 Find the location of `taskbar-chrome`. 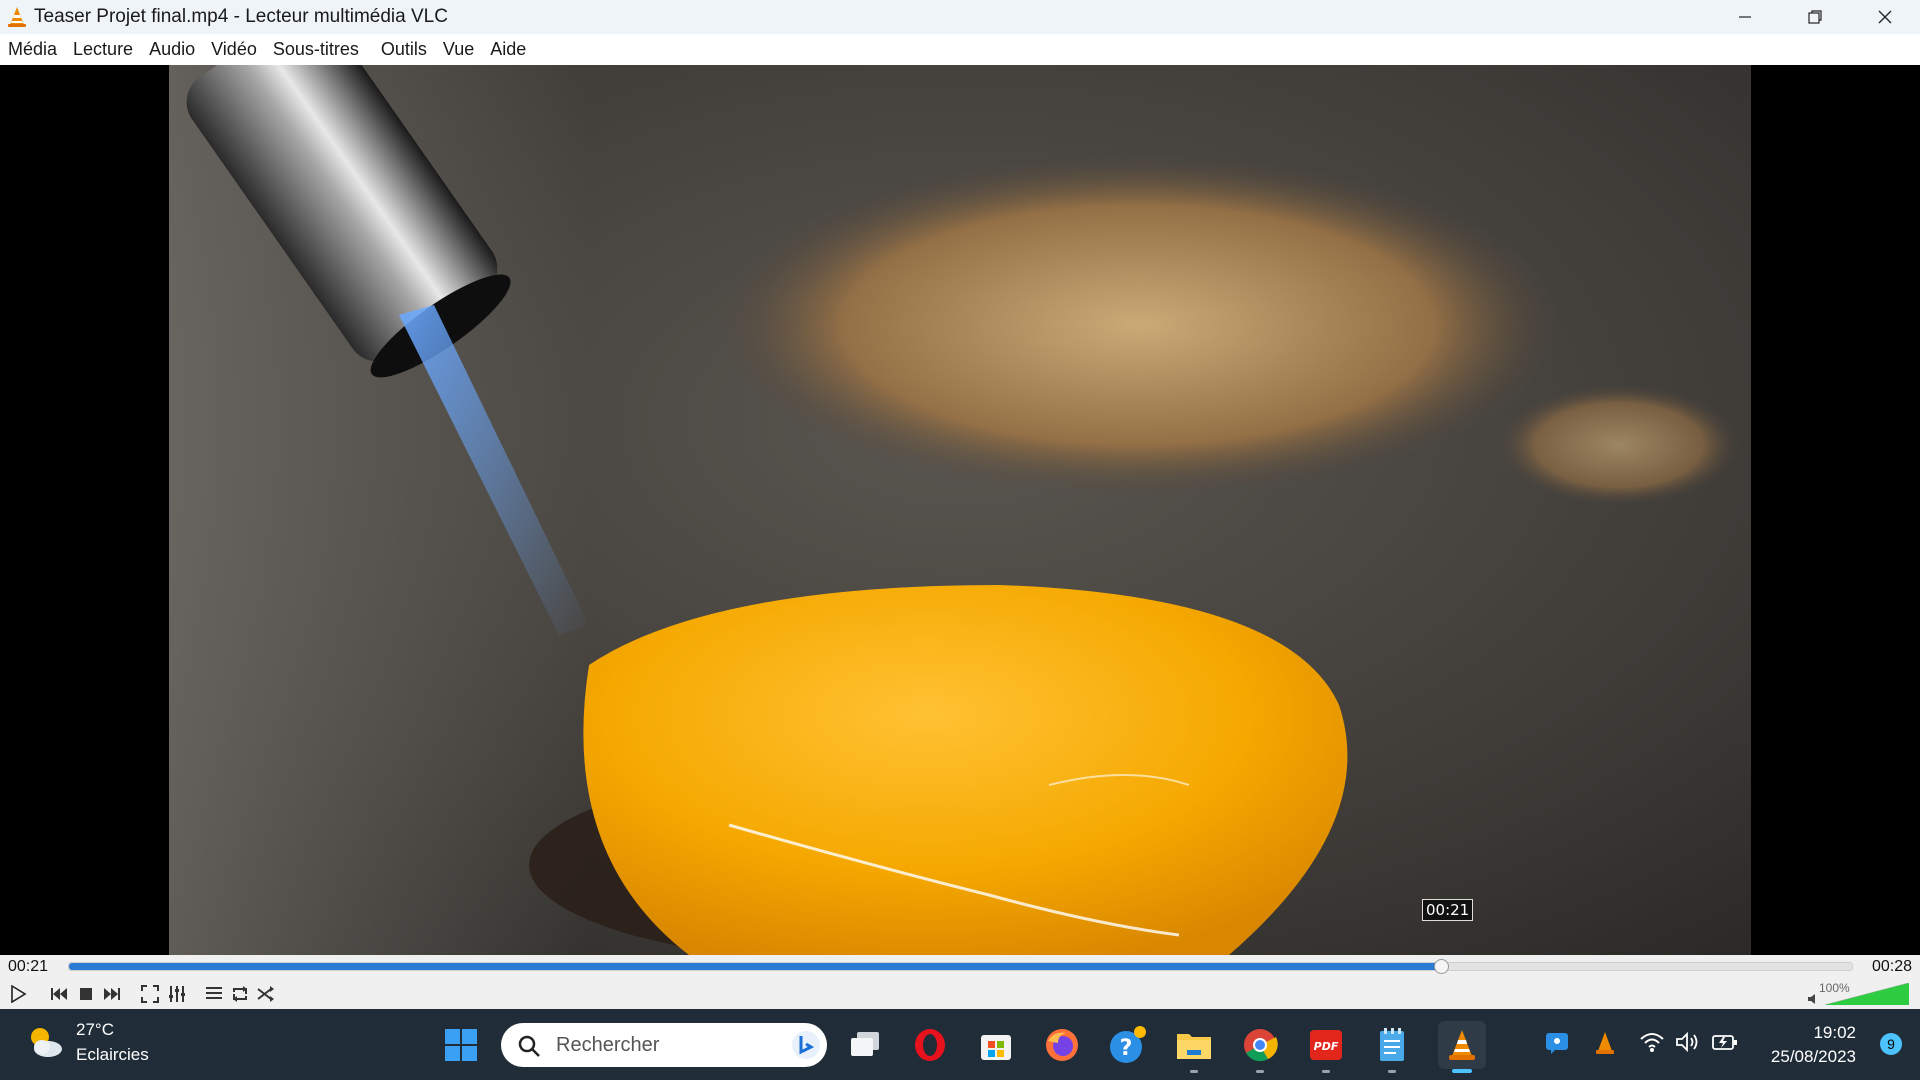

taskbar-chrome is located at coordinates (1260, 1049).